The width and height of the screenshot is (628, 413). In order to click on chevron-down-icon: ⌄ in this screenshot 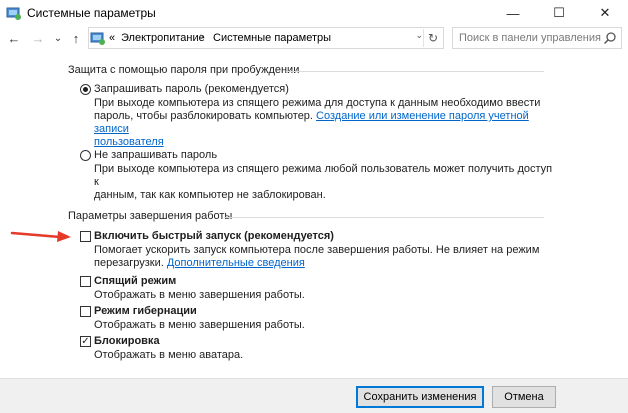, I will do `click(58, 38)`.